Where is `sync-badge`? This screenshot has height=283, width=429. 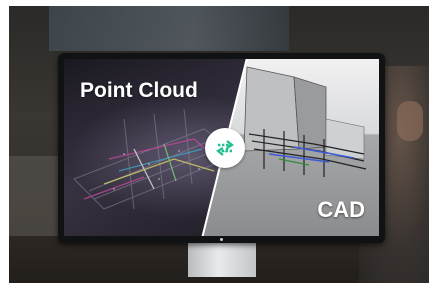
sync-badge is located at coordinates (225, 148).